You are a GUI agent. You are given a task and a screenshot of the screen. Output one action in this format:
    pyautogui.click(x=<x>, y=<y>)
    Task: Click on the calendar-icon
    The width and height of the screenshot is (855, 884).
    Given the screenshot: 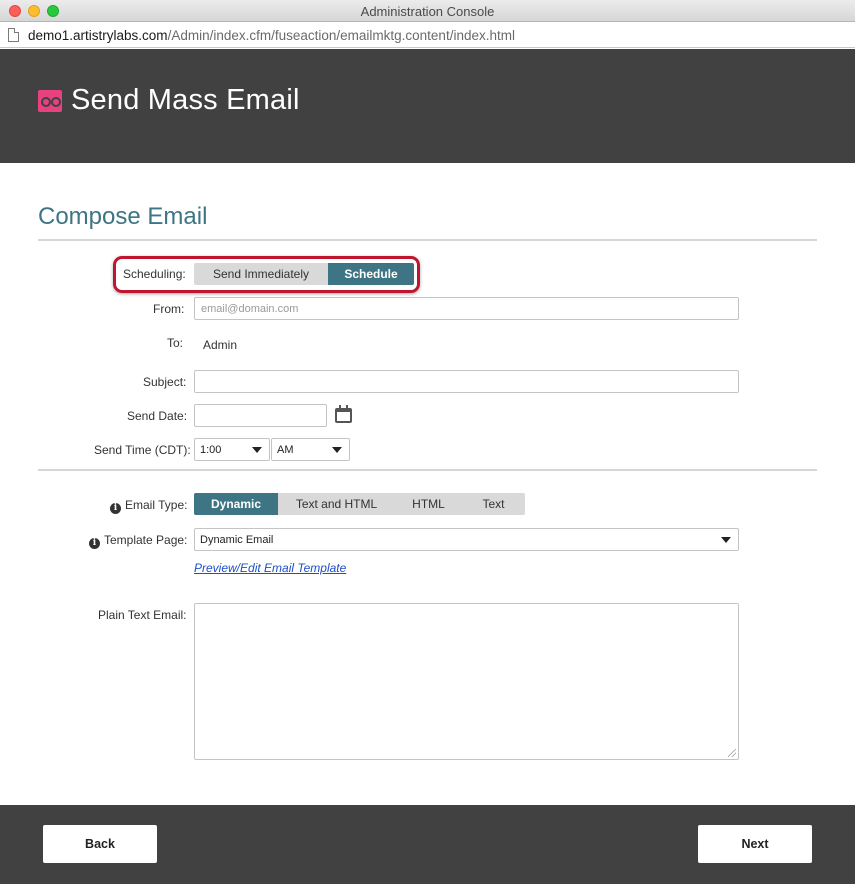 What is the action you would take?
    pyautogui.click(x=343, y=414)
    